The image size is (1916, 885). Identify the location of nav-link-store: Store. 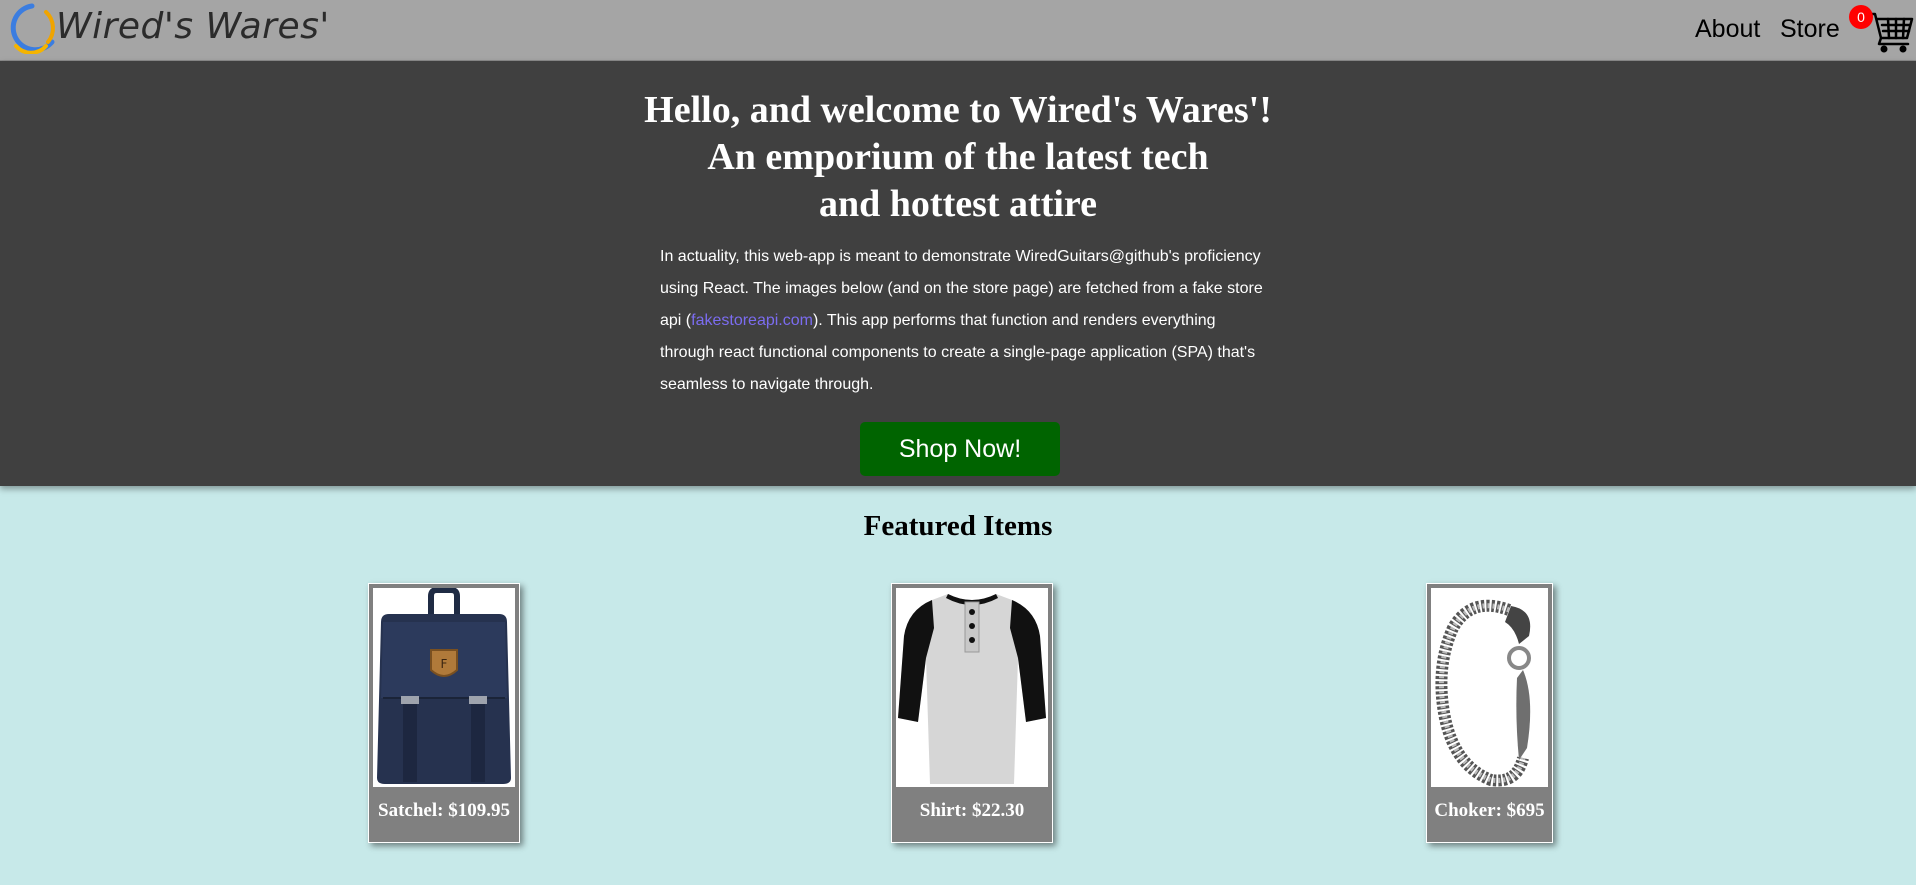
(1810, 29).